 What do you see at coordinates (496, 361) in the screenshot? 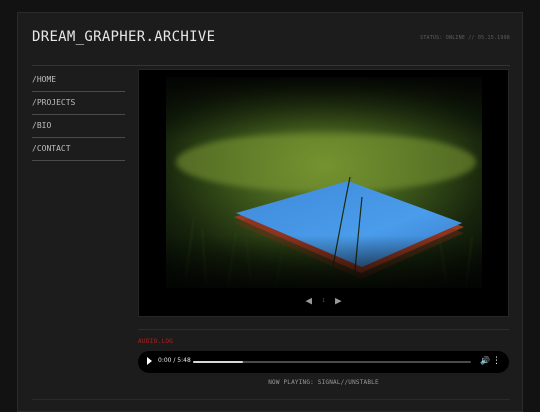
I see `more-options-icon: ⋮` at bounding box center [496, 361].